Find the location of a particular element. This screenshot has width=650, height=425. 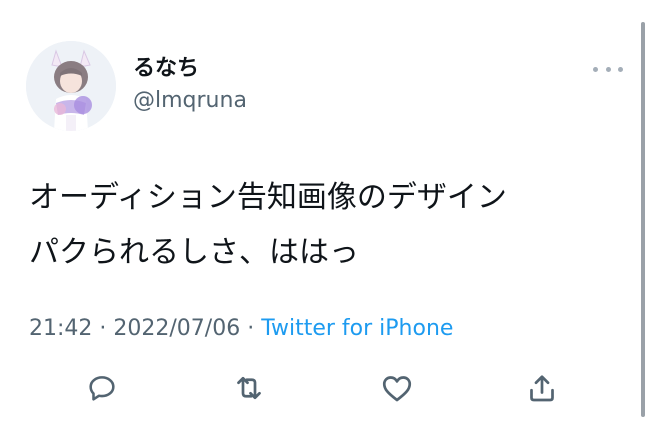

retweet-icon is located at coordinates (249, 388).